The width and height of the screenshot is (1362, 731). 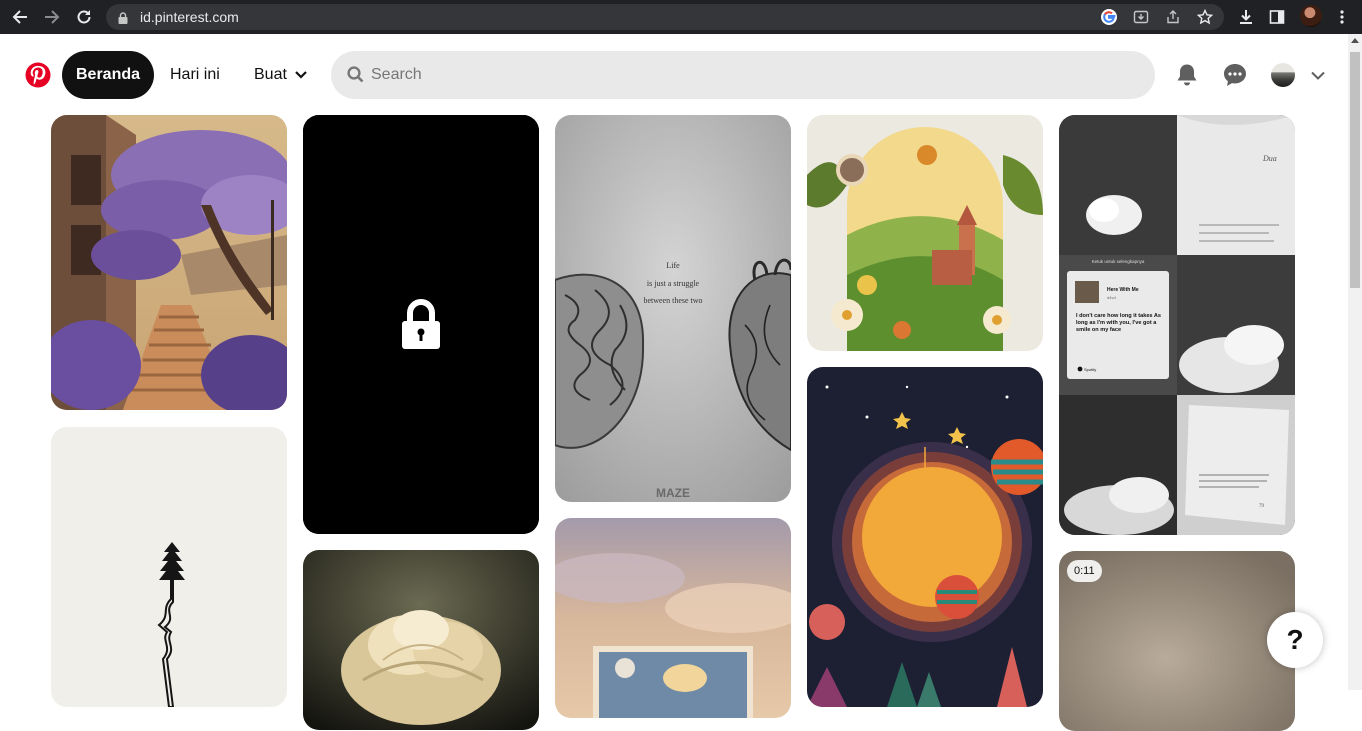 What do you see at coordinates (355, 77) in the screenshot?
I see `search-icon` at bounding box center [355, 77].